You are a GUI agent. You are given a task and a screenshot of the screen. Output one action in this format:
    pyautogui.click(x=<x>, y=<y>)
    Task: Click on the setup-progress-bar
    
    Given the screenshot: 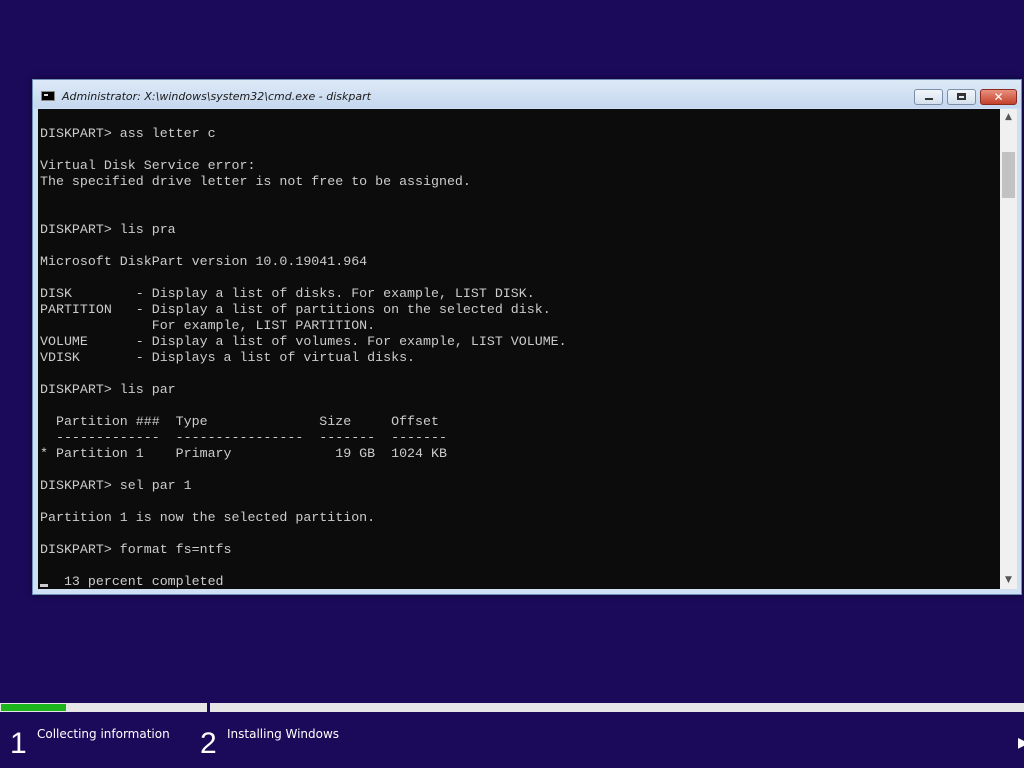 What is the action you would take?
    pyautogui.click(x=512, y=707)
    